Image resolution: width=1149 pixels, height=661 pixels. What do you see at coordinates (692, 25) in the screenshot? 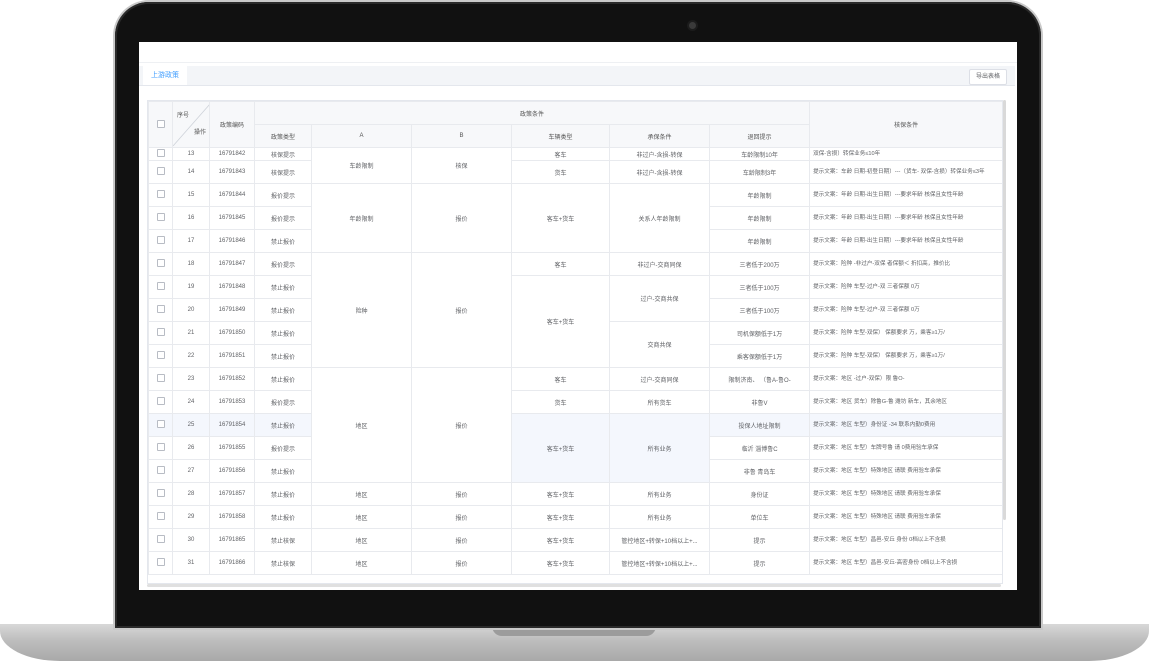
I see `camera-icon` at bounding box center [692, 25].